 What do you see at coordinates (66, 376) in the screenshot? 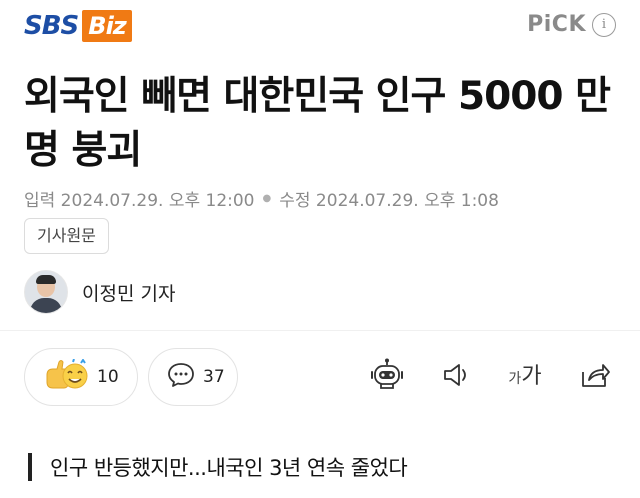
I see `reaction-emoji-icon` at bounding box center [66, 376].